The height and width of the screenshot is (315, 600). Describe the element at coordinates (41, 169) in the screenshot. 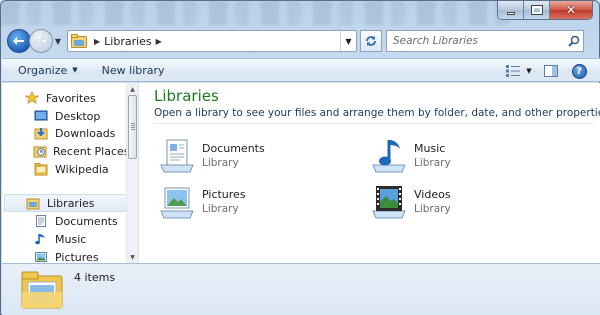

I see `folder-icon` at that location.